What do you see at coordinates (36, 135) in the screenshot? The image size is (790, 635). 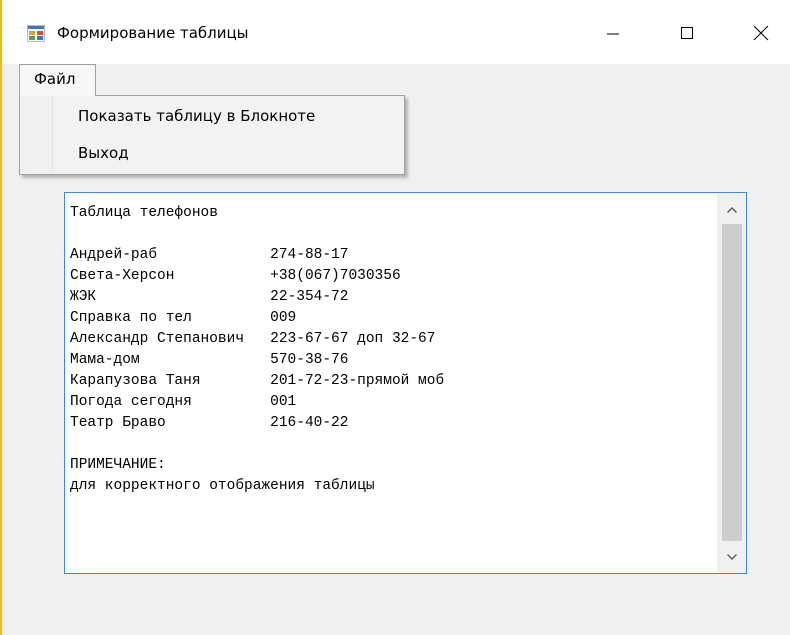 I see `menu-icon-gutter` at bounding box center [36, 135].